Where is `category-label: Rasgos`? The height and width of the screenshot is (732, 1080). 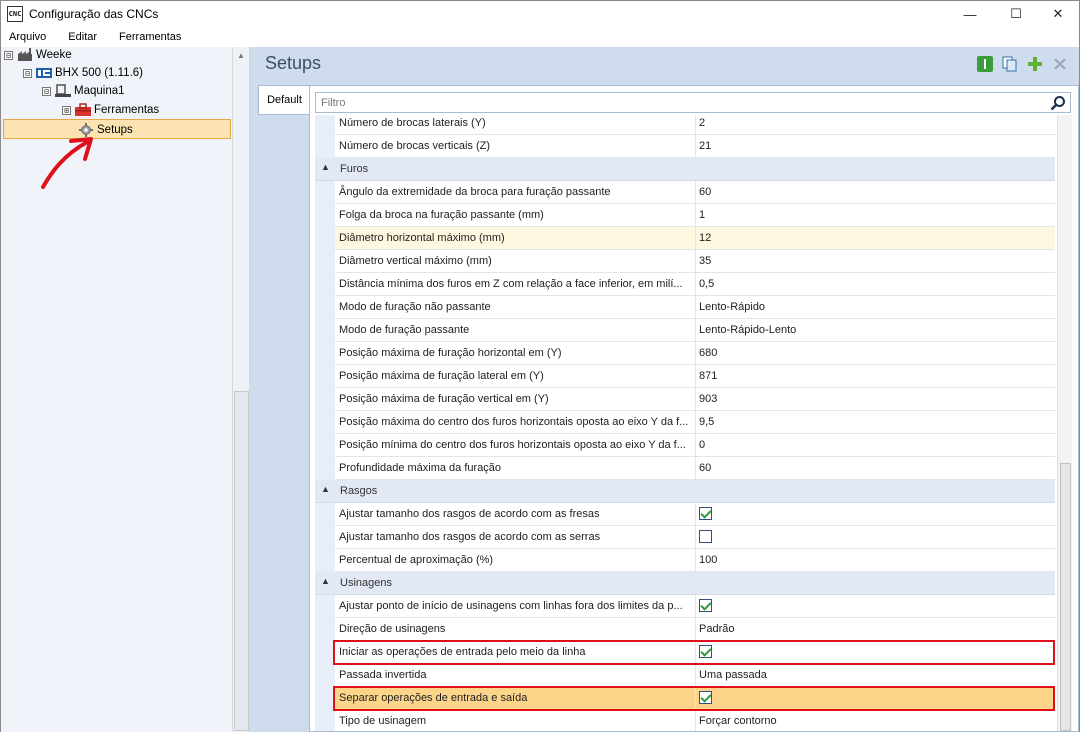
category-label: Rasgos is located at coordinates (359, 491).